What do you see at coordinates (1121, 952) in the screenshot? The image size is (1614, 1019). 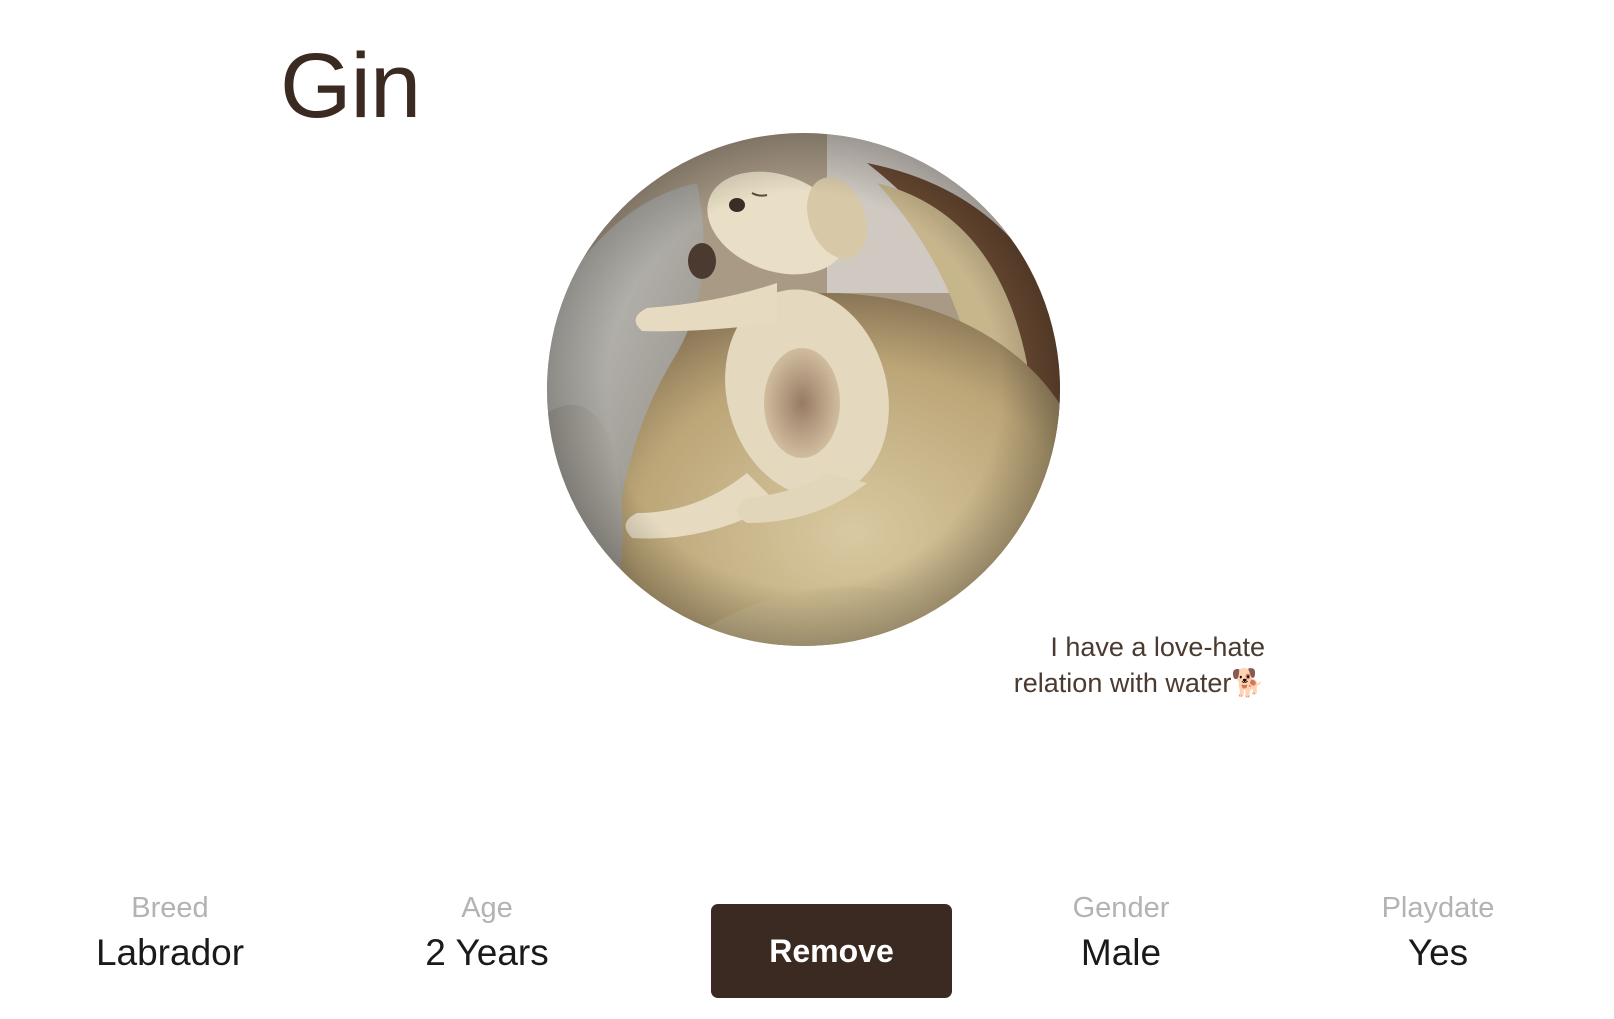 I see `stat-value: Male` at bounding box center [1121, 952].